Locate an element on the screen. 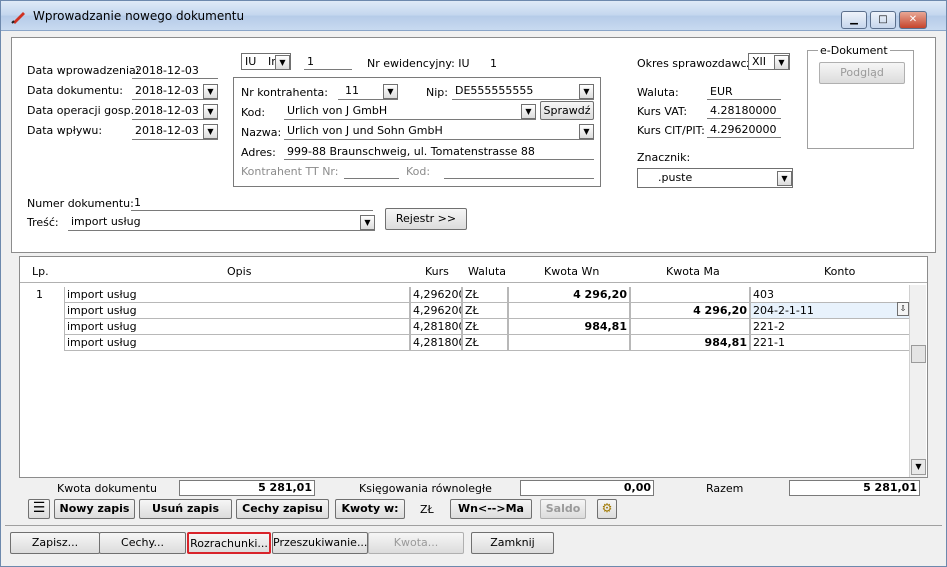 This screenshot has height=567, width=947. column-header-kurs: Kurs is located at coordinates (437, 271).